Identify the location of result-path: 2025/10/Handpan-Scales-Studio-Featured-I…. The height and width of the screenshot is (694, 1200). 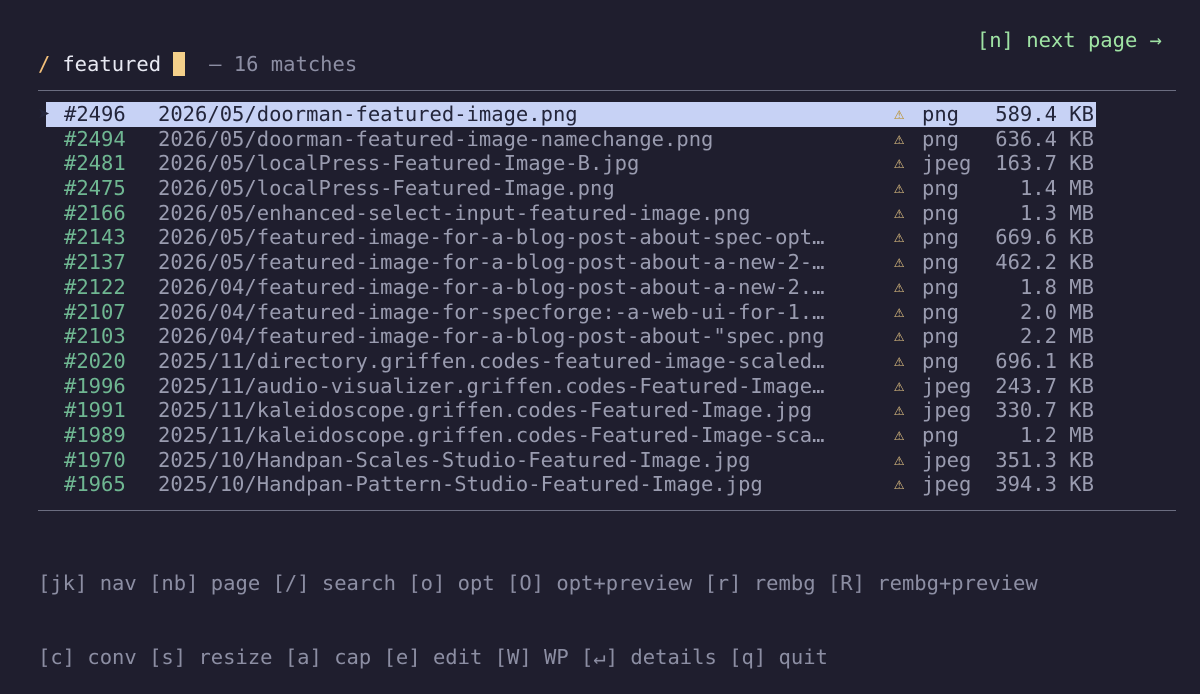
(454, 459).